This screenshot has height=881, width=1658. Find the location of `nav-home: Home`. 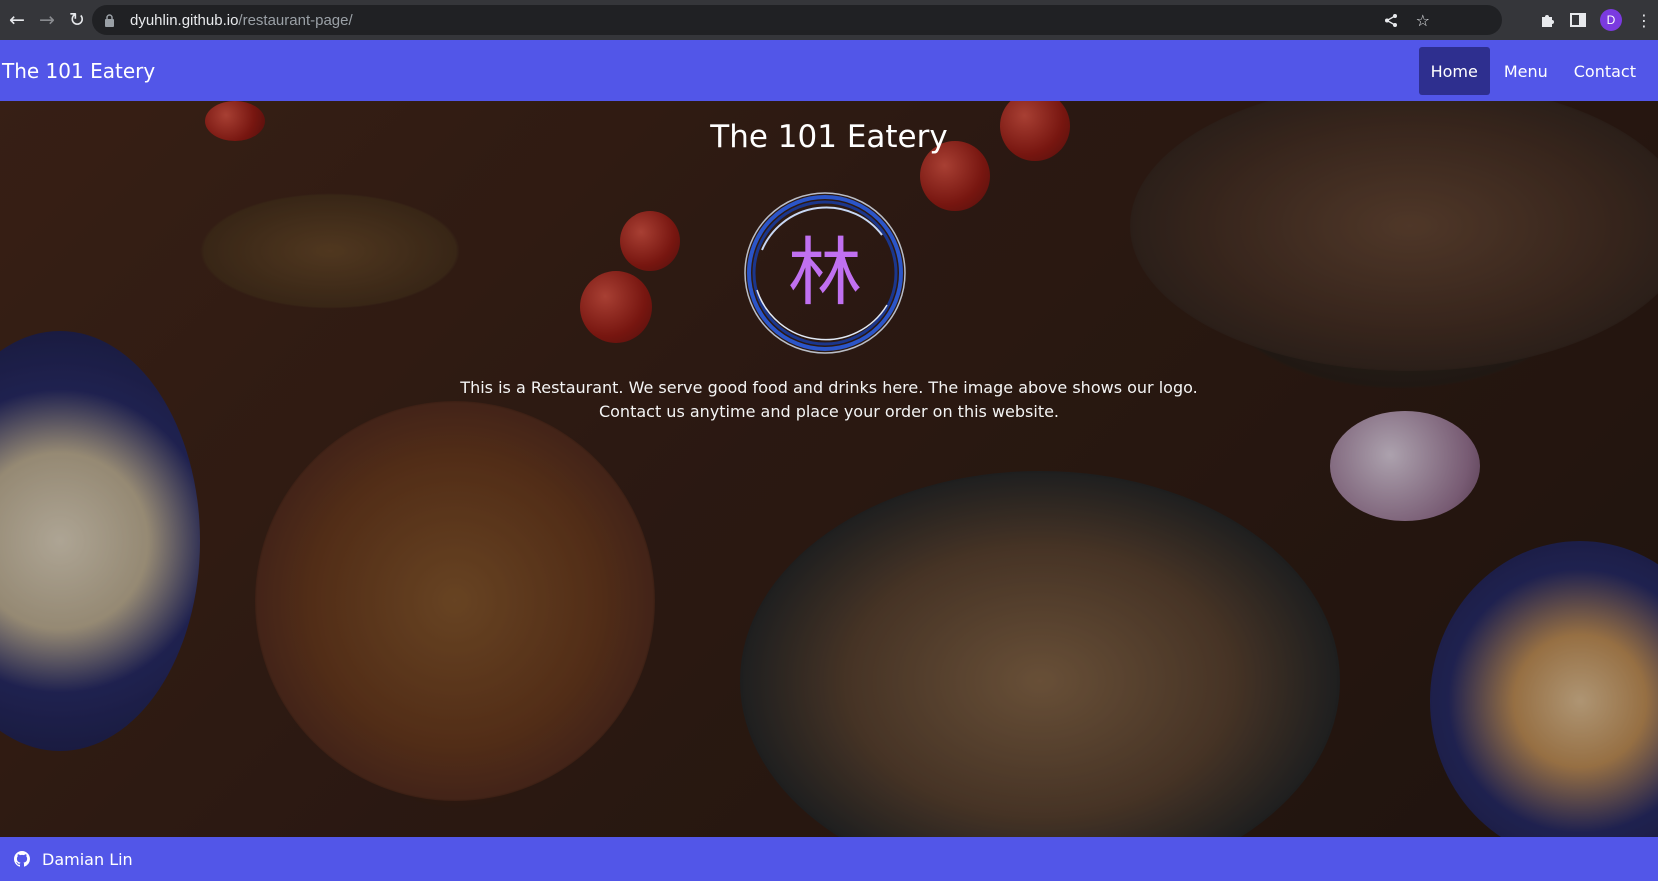

nav-home: Home is located at coordinates (1454, 71).